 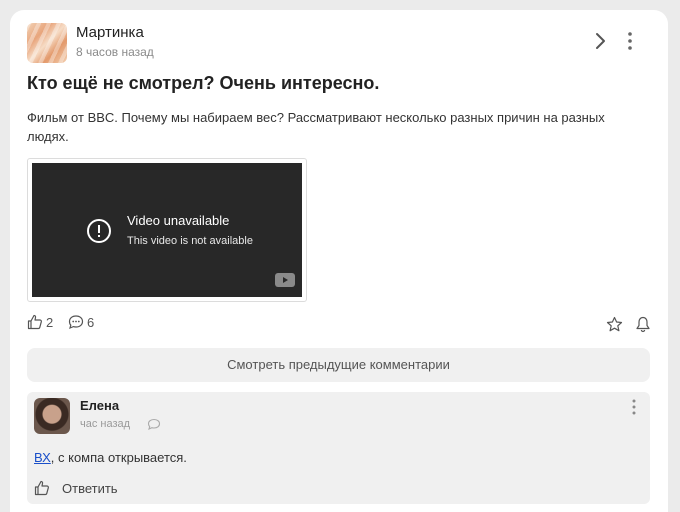 What do you see at coordinates (90, 488) in the screenshot?
I see `reply-label: Ответить` at bounding box center [90, 488].